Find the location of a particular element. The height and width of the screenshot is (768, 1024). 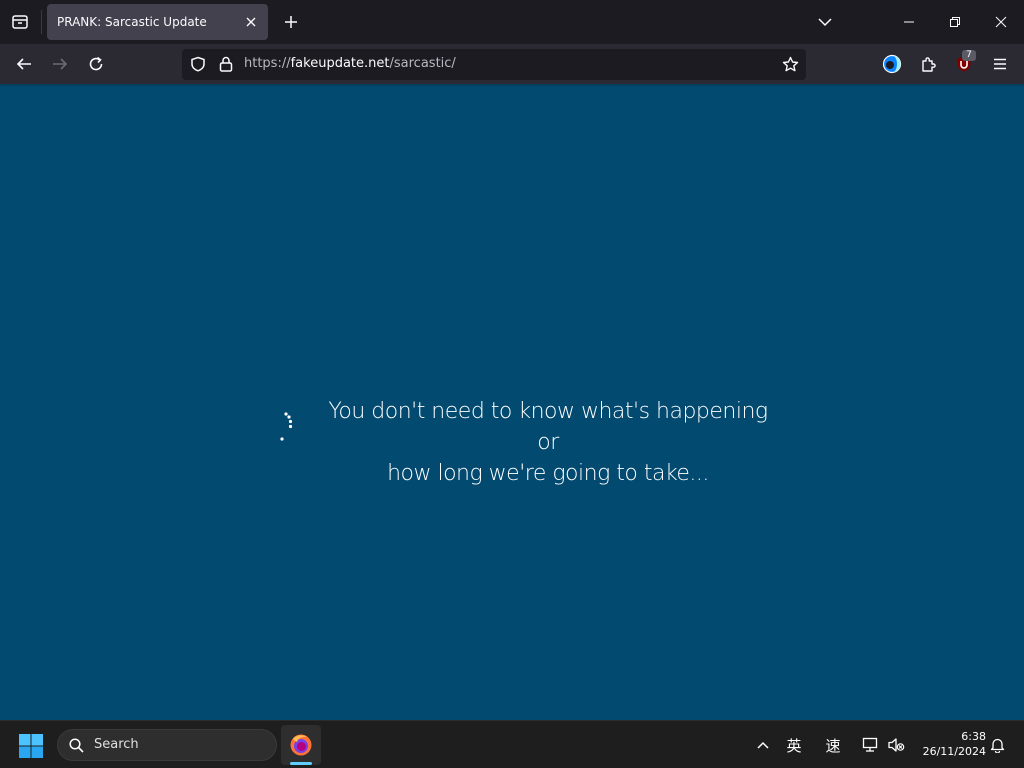

shield-icon is located at coordinates (198, 64).